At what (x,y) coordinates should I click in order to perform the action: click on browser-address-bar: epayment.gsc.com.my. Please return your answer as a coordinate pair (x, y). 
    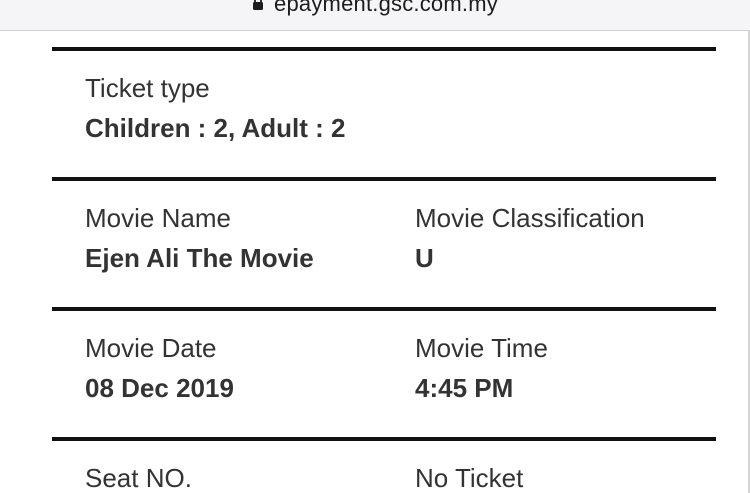
    Looking at the image, I should click on (375, 15).